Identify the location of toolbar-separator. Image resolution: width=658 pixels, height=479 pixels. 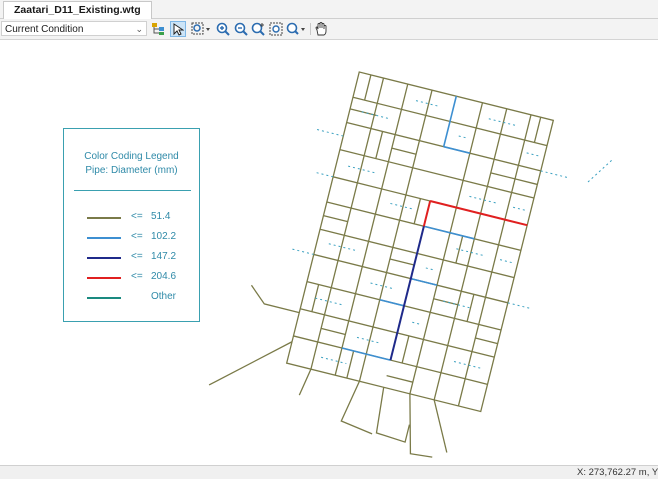
(310, 29).